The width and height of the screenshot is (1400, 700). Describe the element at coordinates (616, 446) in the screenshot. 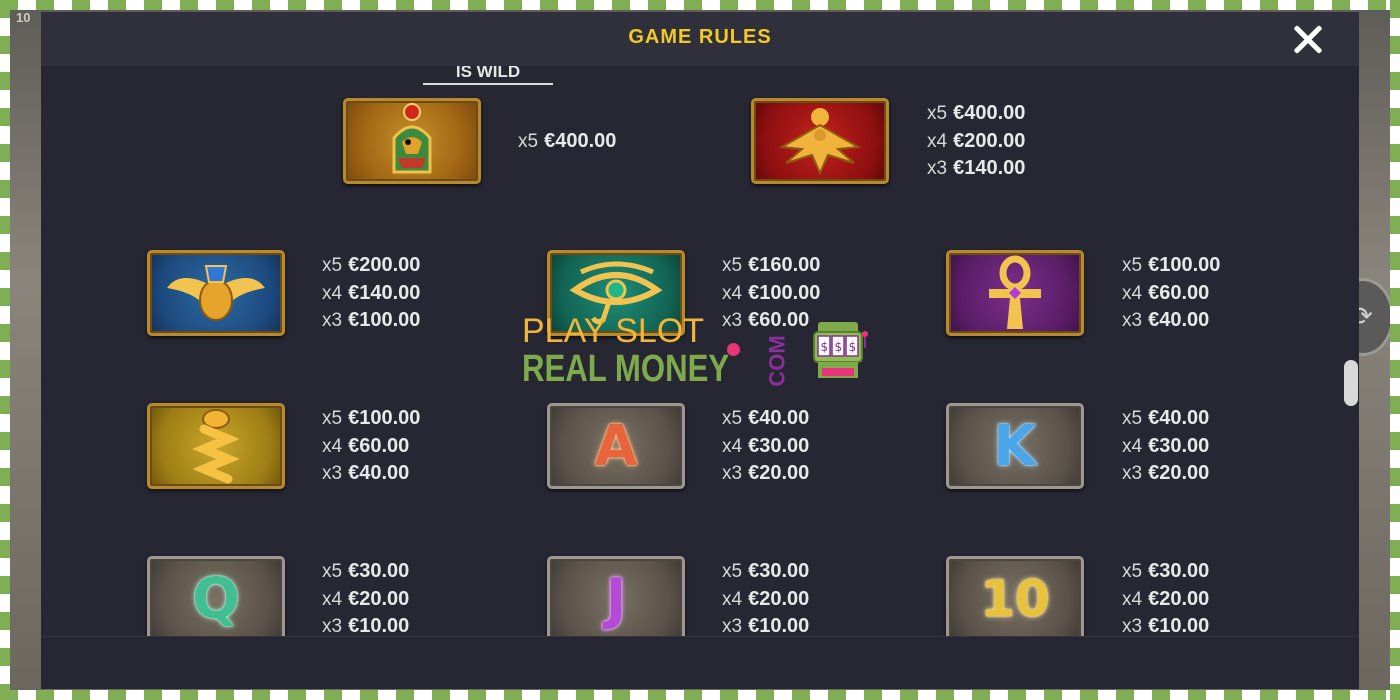

I see `letter-glyph: A` at that location.